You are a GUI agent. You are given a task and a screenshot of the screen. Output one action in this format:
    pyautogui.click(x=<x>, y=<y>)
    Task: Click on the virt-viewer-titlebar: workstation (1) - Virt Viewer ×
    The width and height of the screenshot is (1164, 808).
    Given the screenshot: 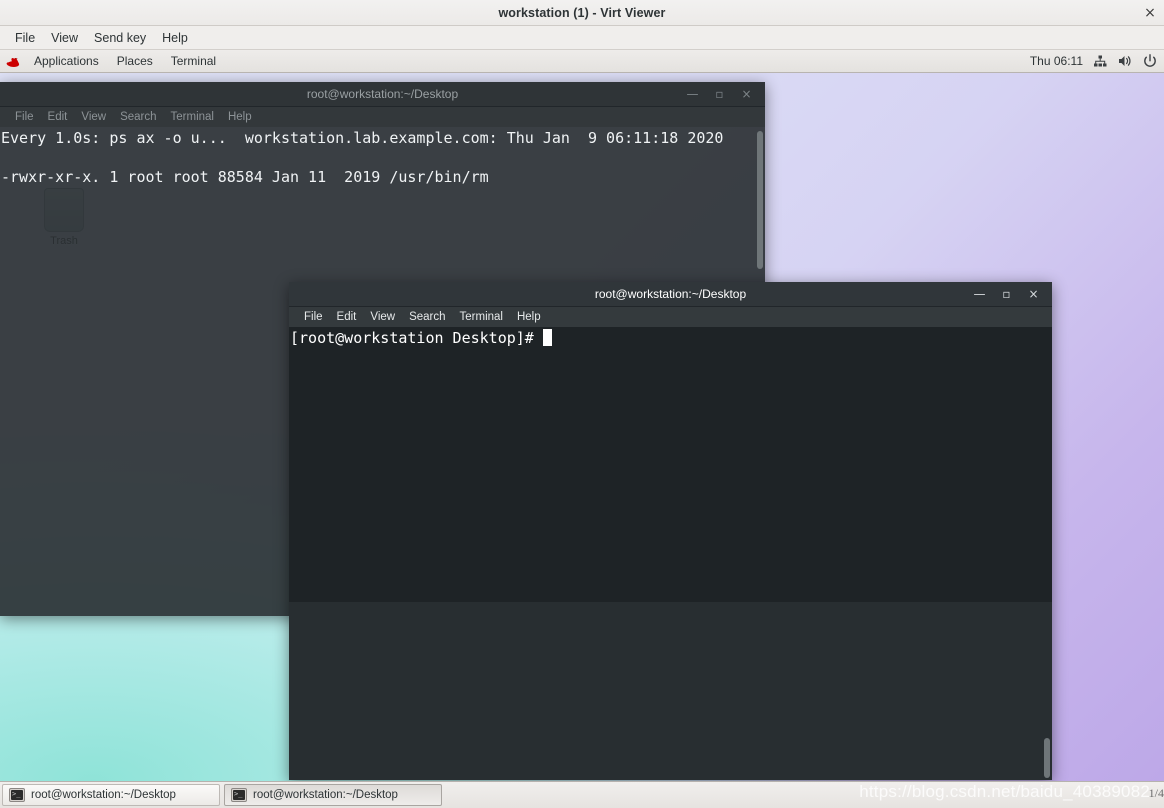 What is the action you would take?
    pyautogui.click(x=582, y=13)
    